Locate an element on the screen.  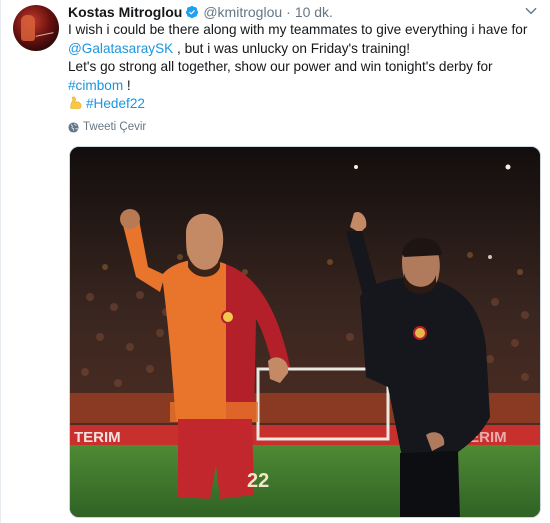
tweet-line: #Hedef22 is located at coordinates (303, 104).